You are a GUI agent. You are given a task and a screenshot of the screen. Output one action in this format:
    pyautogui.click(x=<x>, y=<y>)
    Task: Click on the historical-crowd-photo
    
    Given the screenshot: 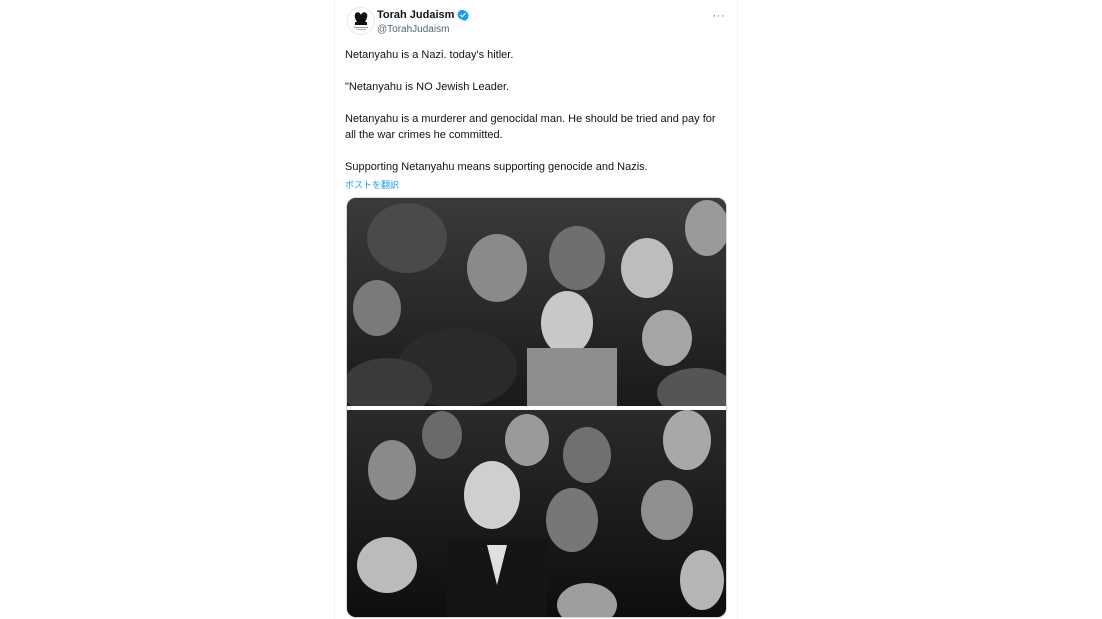 What is the action you would take?
    pyautogui.click(x=536, y=302)
    